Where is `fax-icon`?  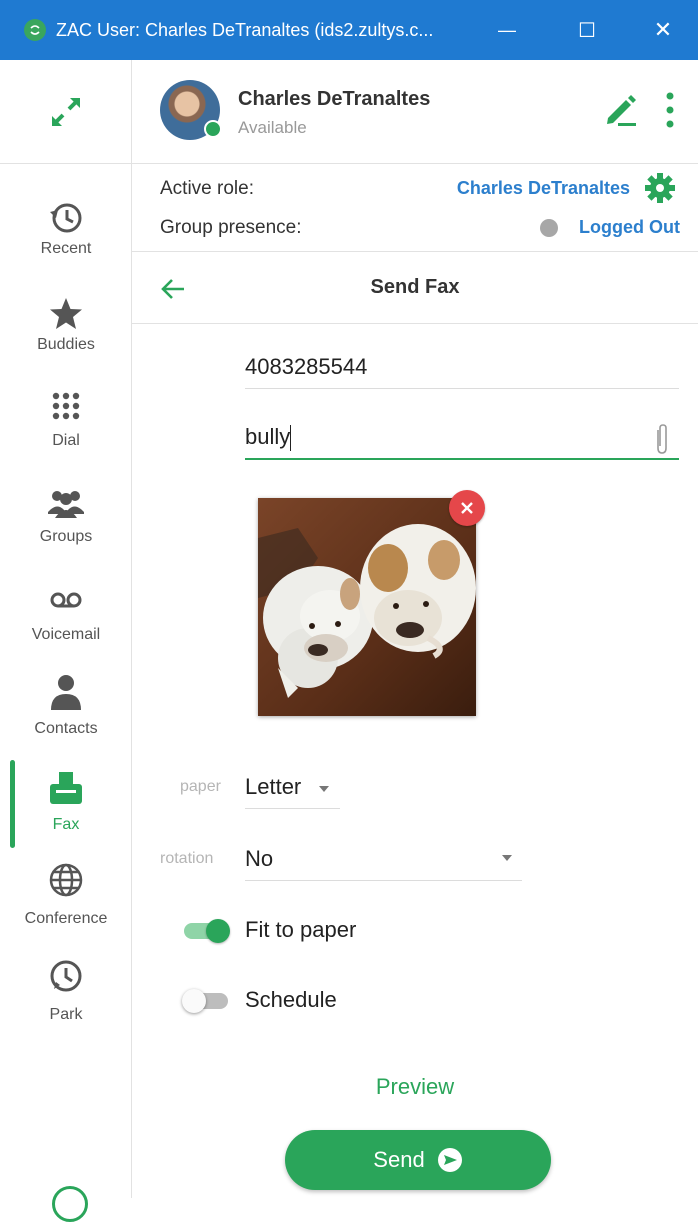 fax-icon is located at coordinates (66, 788).